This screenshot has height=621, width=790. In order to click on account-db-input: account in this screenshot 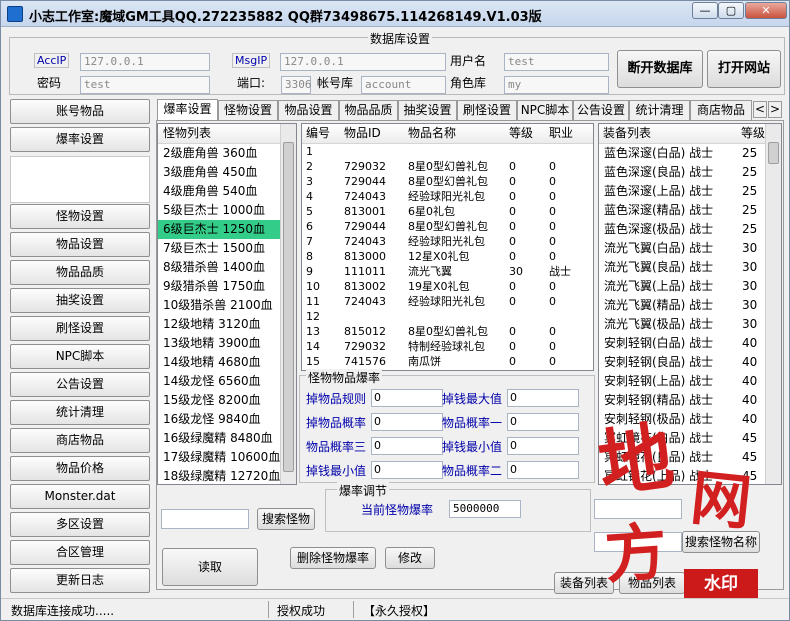, I will do `click(403, 85)`.